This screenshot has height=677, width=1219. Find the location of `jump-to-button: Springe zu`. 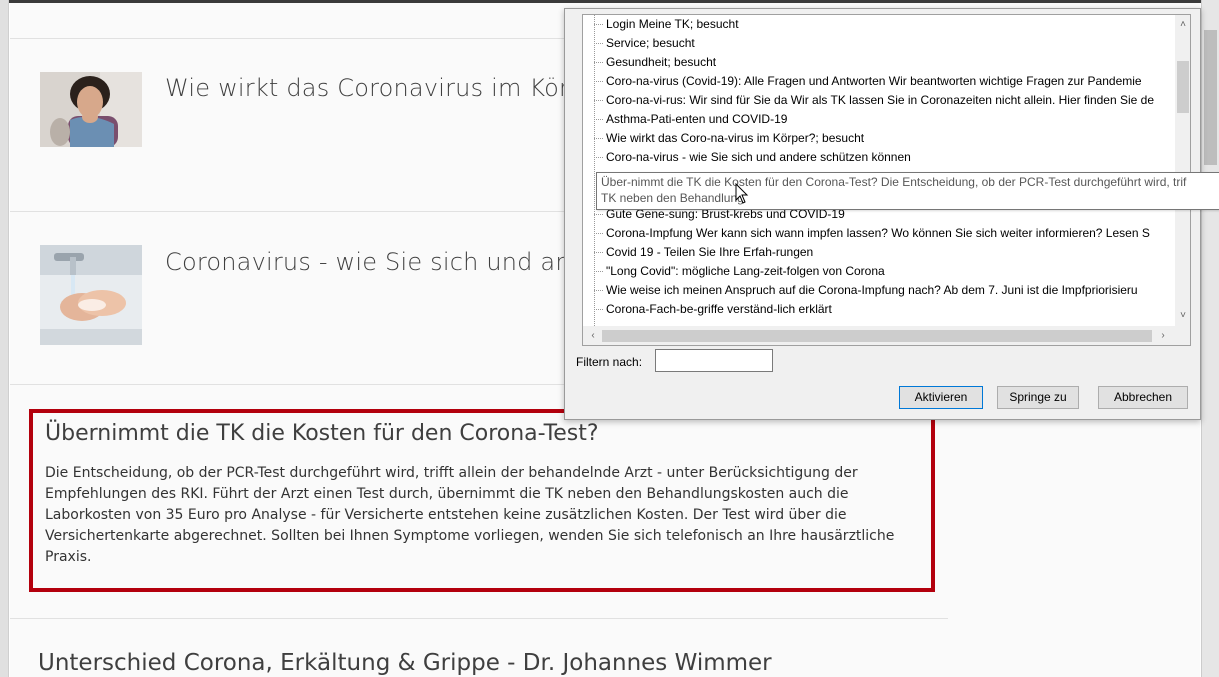

jump-to-button: Springe zu is located at coordinates (1038, 397).